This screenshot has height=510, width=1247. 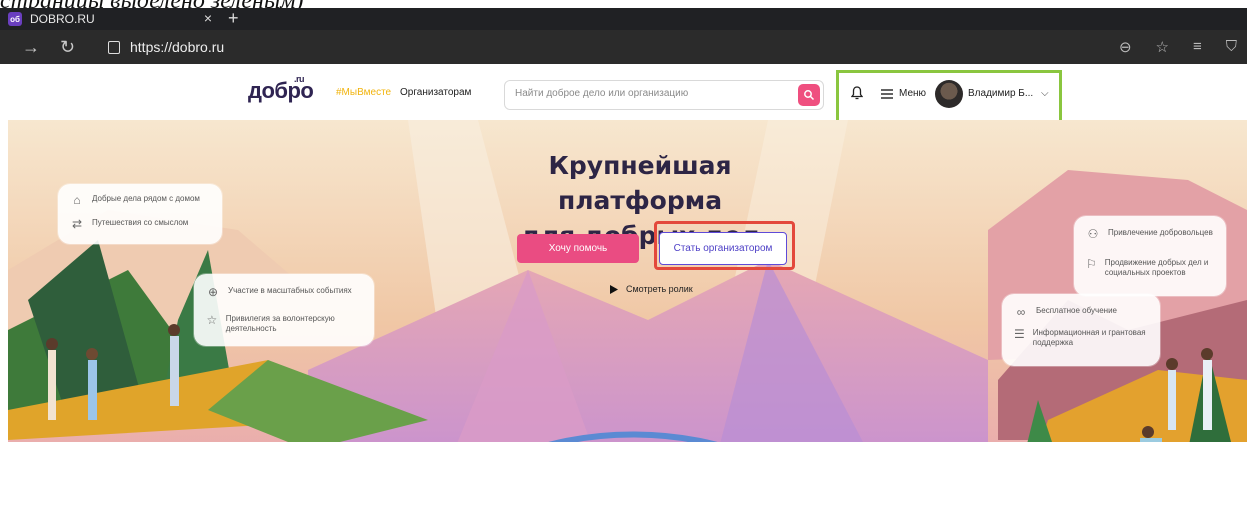 I want to click on browser-tab: об DOBRO.RU ×, so click(x=113, y=19).